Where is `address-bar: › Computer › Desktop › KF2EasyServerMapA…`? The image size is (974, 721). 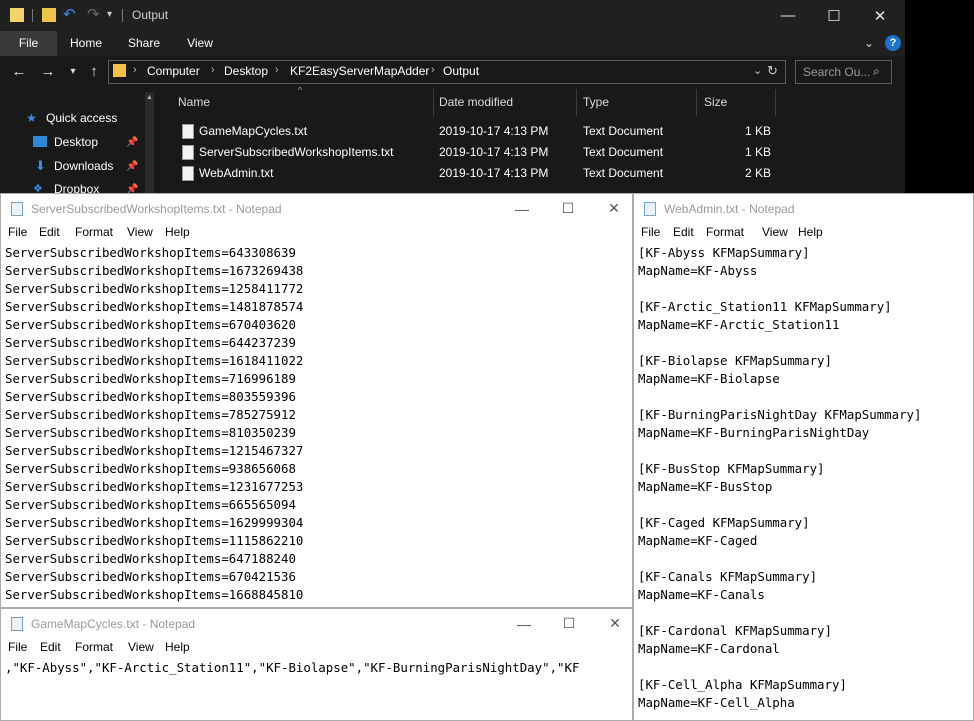 address-bar: › Computer › Desktop › KF2EasyServerMapA… is located at coordinates (447, 72).